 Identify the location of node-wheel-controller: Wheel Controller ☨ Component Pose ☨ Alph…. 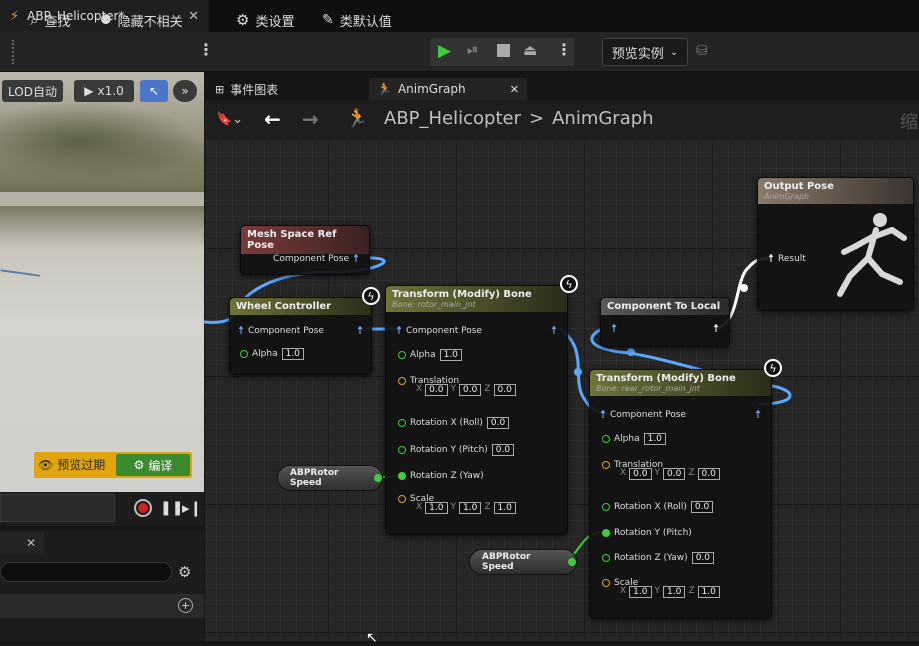
(300, 336).